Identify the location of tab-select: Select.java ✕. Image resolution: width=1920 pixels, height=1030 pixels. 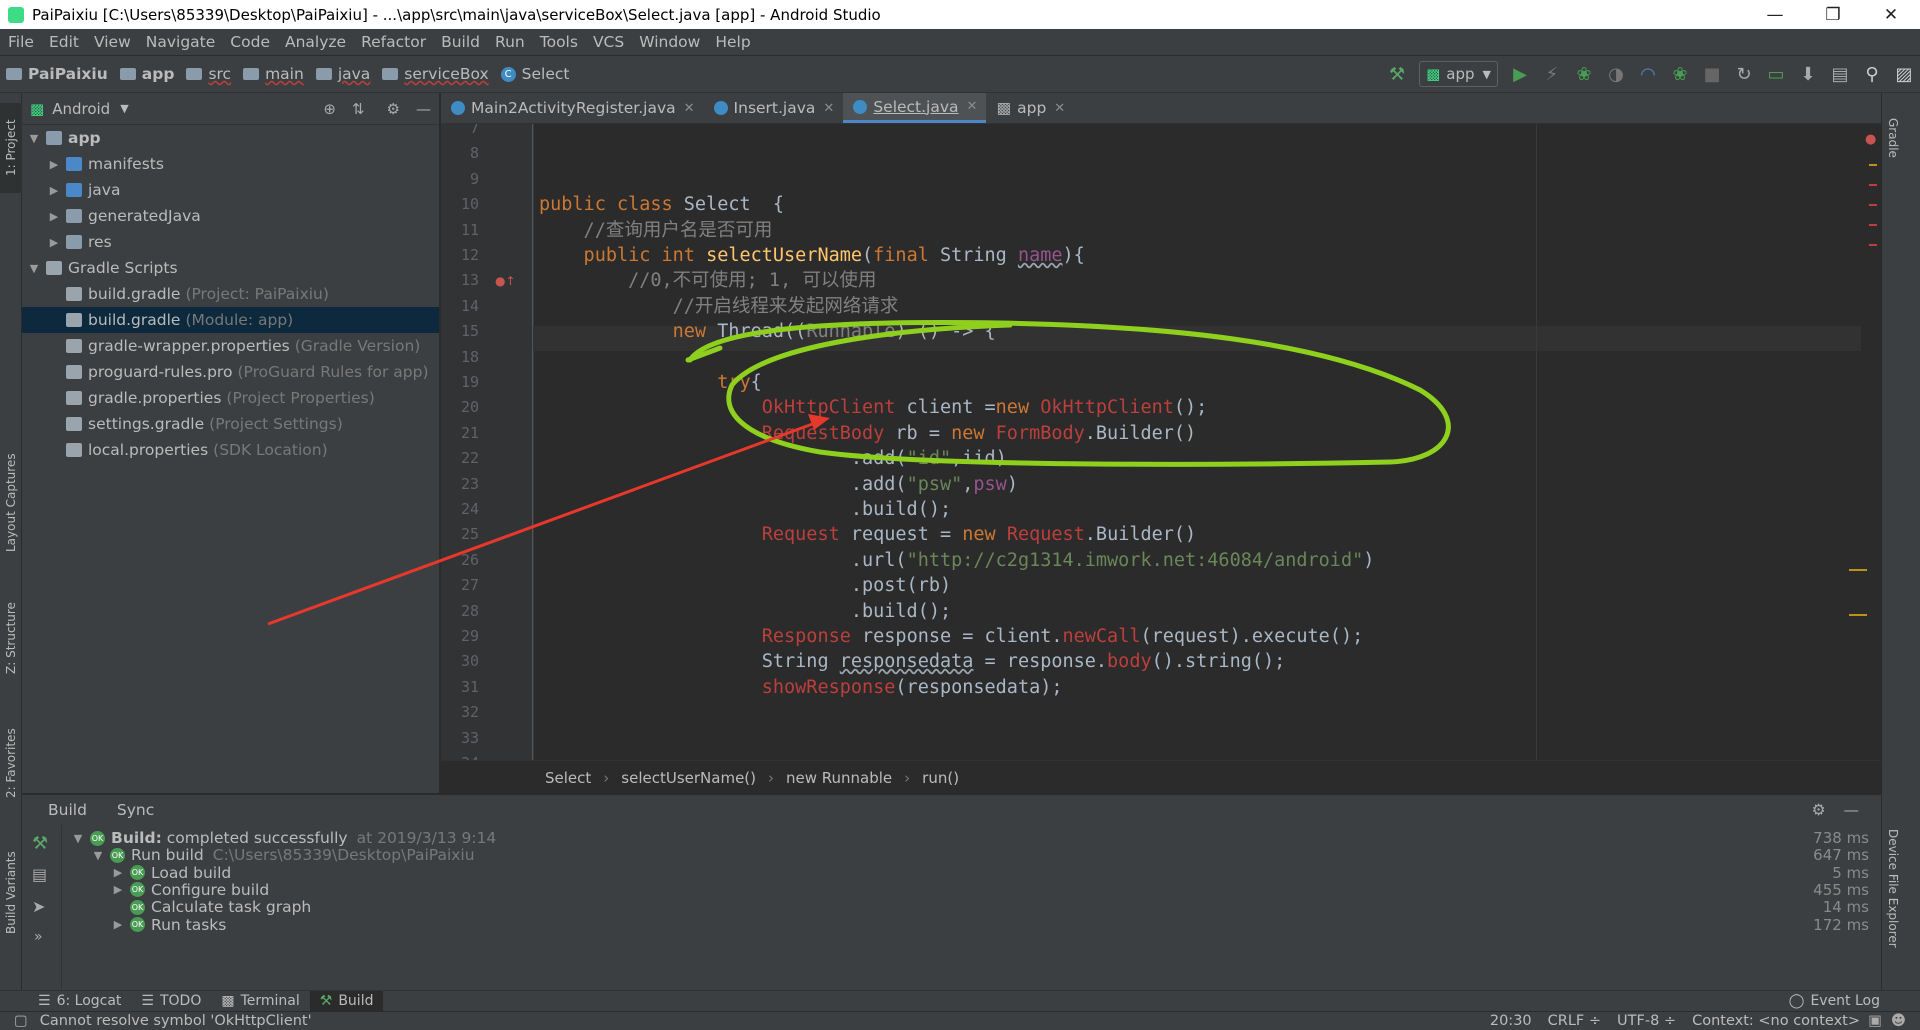
(915, 108).